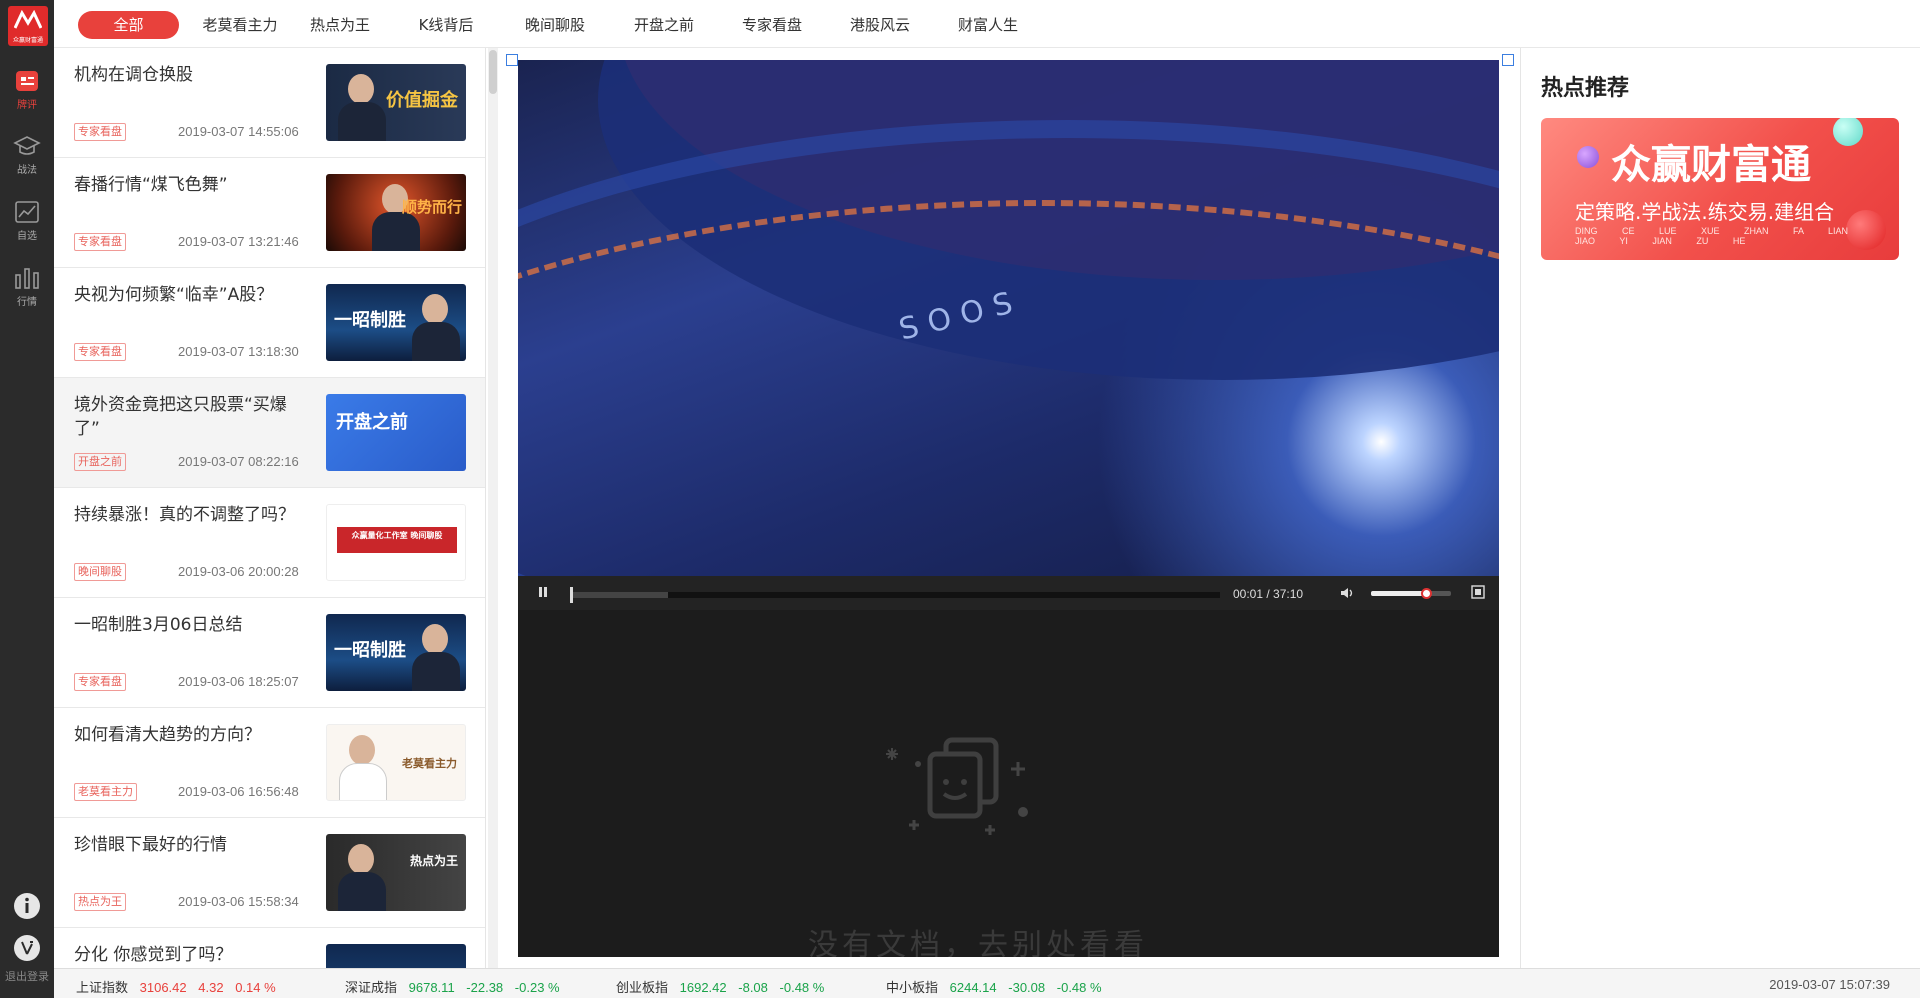 The height and width of the screenshot is (998, 1920). Describe the element at coordinates (1426, 593) in the screenshot. I see `volume-knob` at that location.